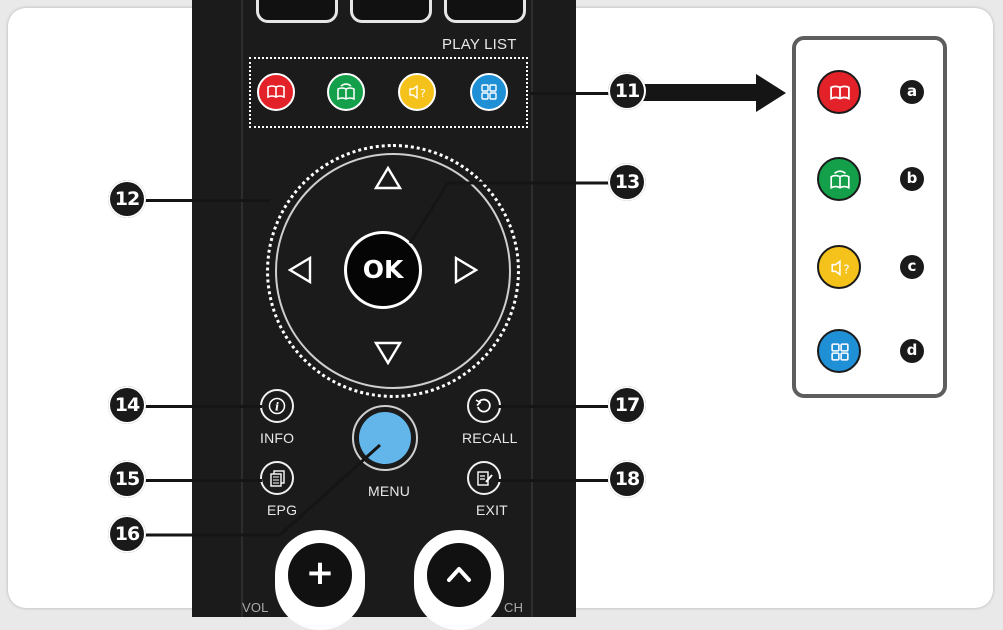 This screenshot has width=1003, height=630. I want to click on legend-label-a: a, so click(912, 92).